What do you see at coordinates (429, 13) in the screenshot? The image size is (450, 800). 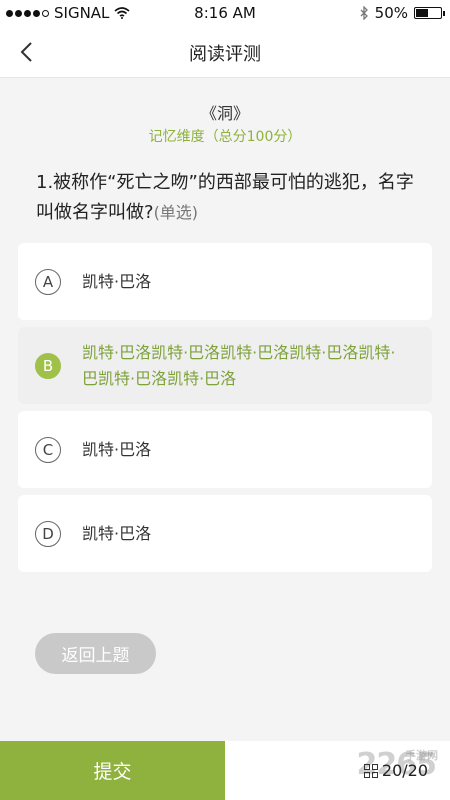 I see `battery-icon` at bounding box center [429, 13].